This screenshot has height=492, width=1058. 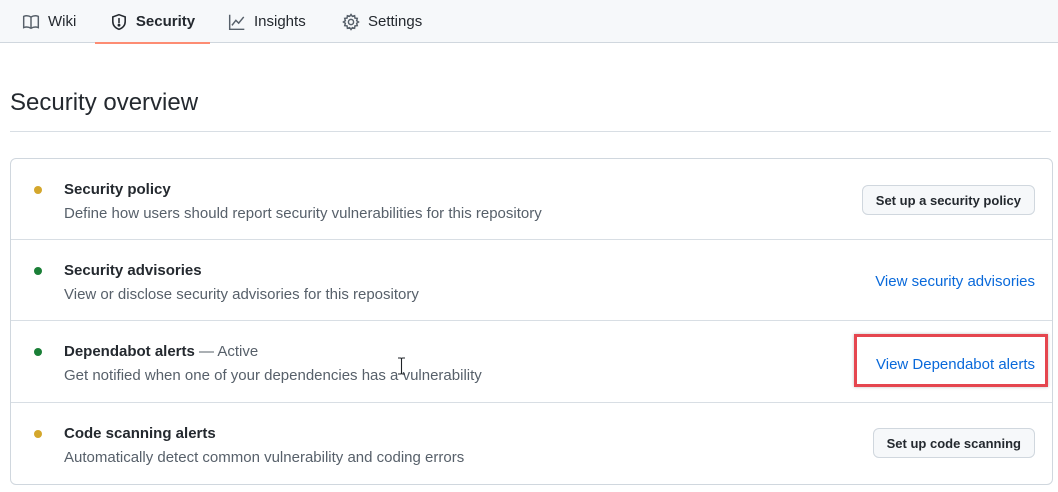 What do you see at coordinates (237, 22) in the screenshot?
I see `graph-icon` at bounding box center [237, 22].